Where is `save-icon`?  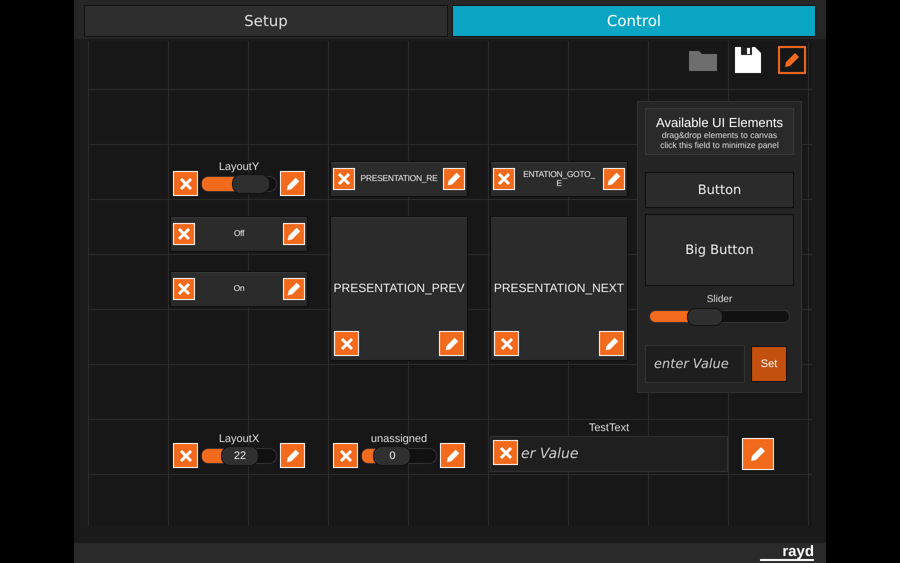
save-icon is located at coordinates (748, 60).